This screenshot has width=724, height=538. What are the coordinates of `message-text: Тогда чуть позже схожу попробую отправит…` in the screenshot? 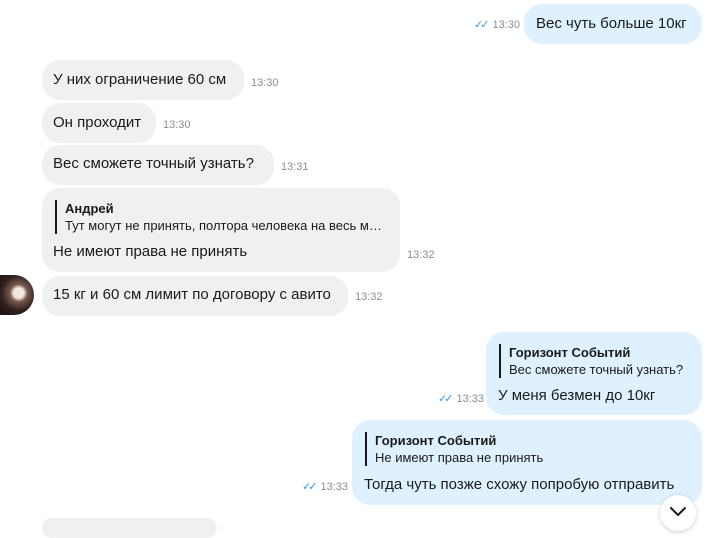 It's located at (519, 484).